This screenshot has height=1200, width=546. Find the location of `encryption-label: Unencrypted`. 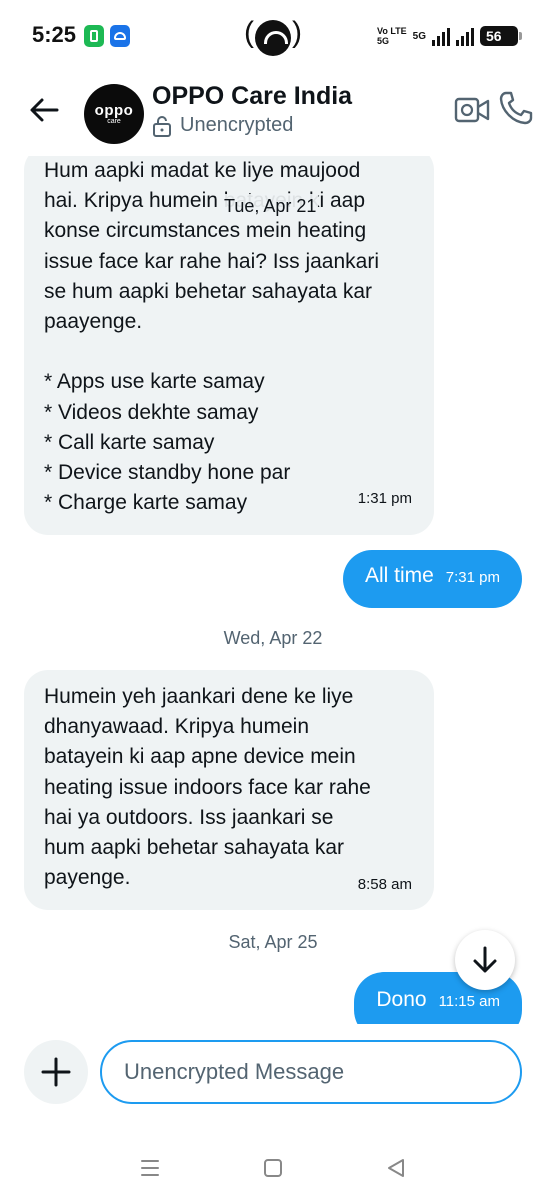

encryption-label: Unencrypted is located at coordinates (237, 125).